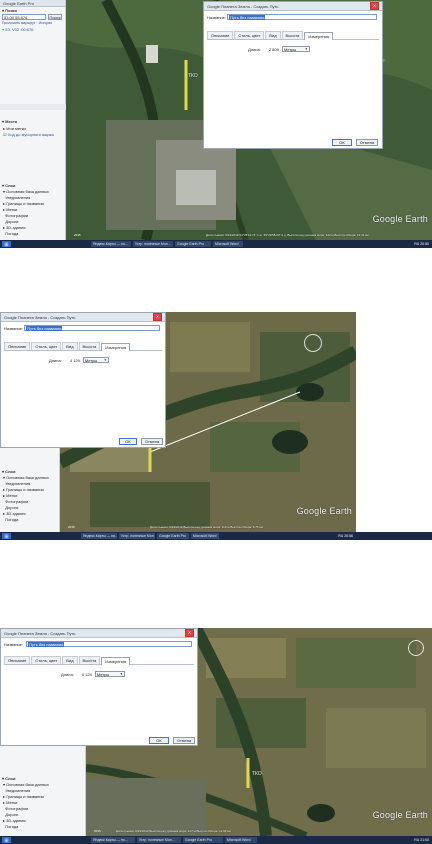  What do you see at coordinates (28, 135) in the screenshot?
I see `temp-place-item: ☑ Ход до мусорного ящика` at bounding box center [28, 135].